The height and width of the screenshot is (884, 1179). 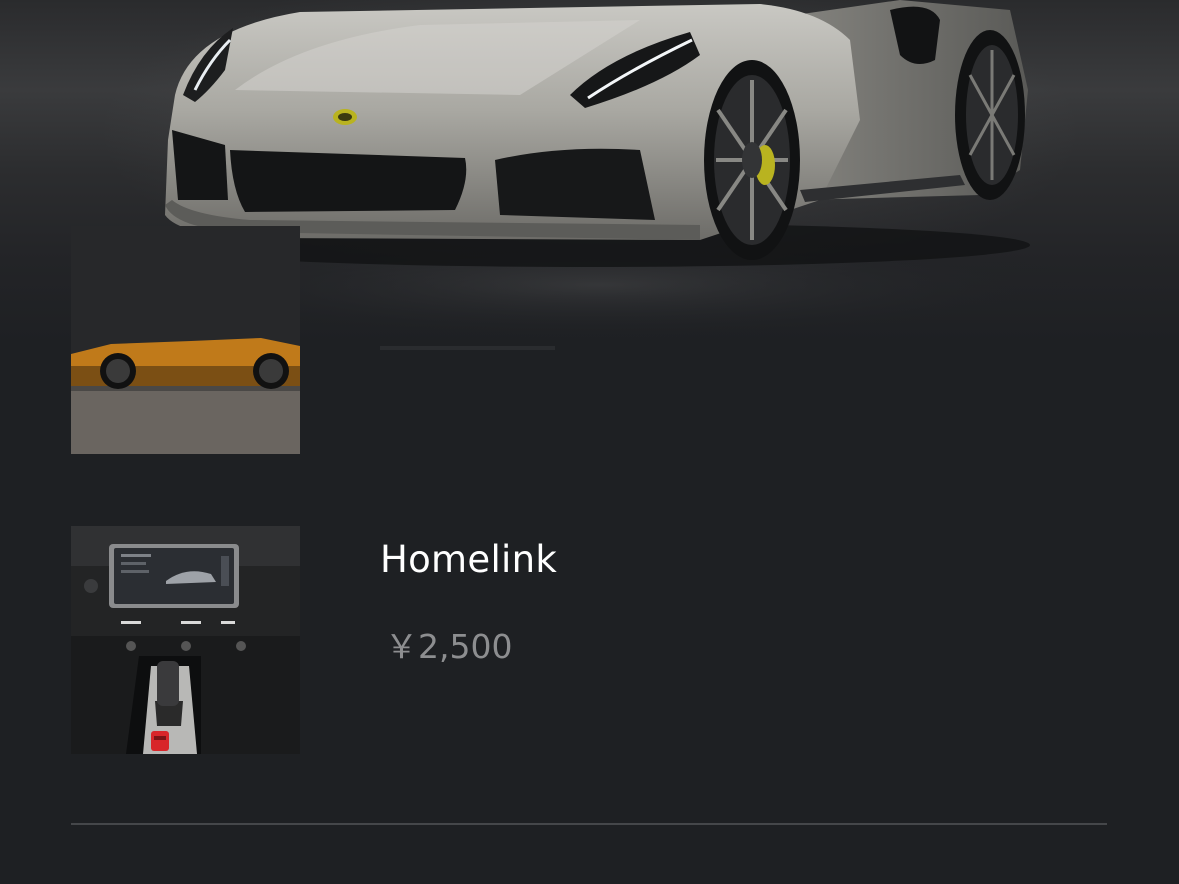 I want to click on section-divider, so click(x=589, y=824).